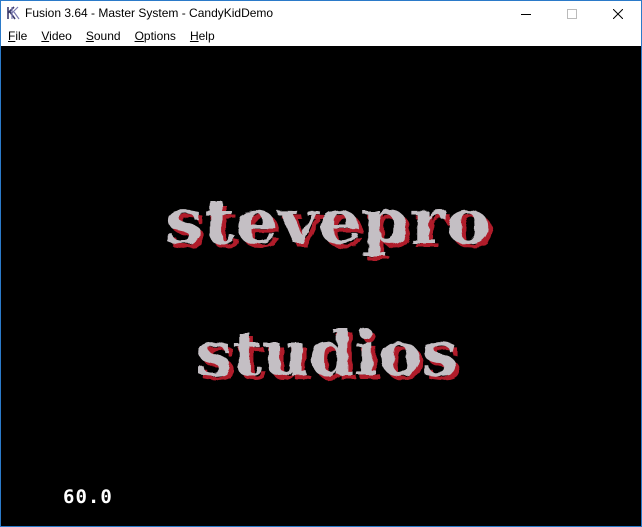  Describe the element at coordinates (13, 13) in the screenshot. I see `fusion-k-icon` at that location.